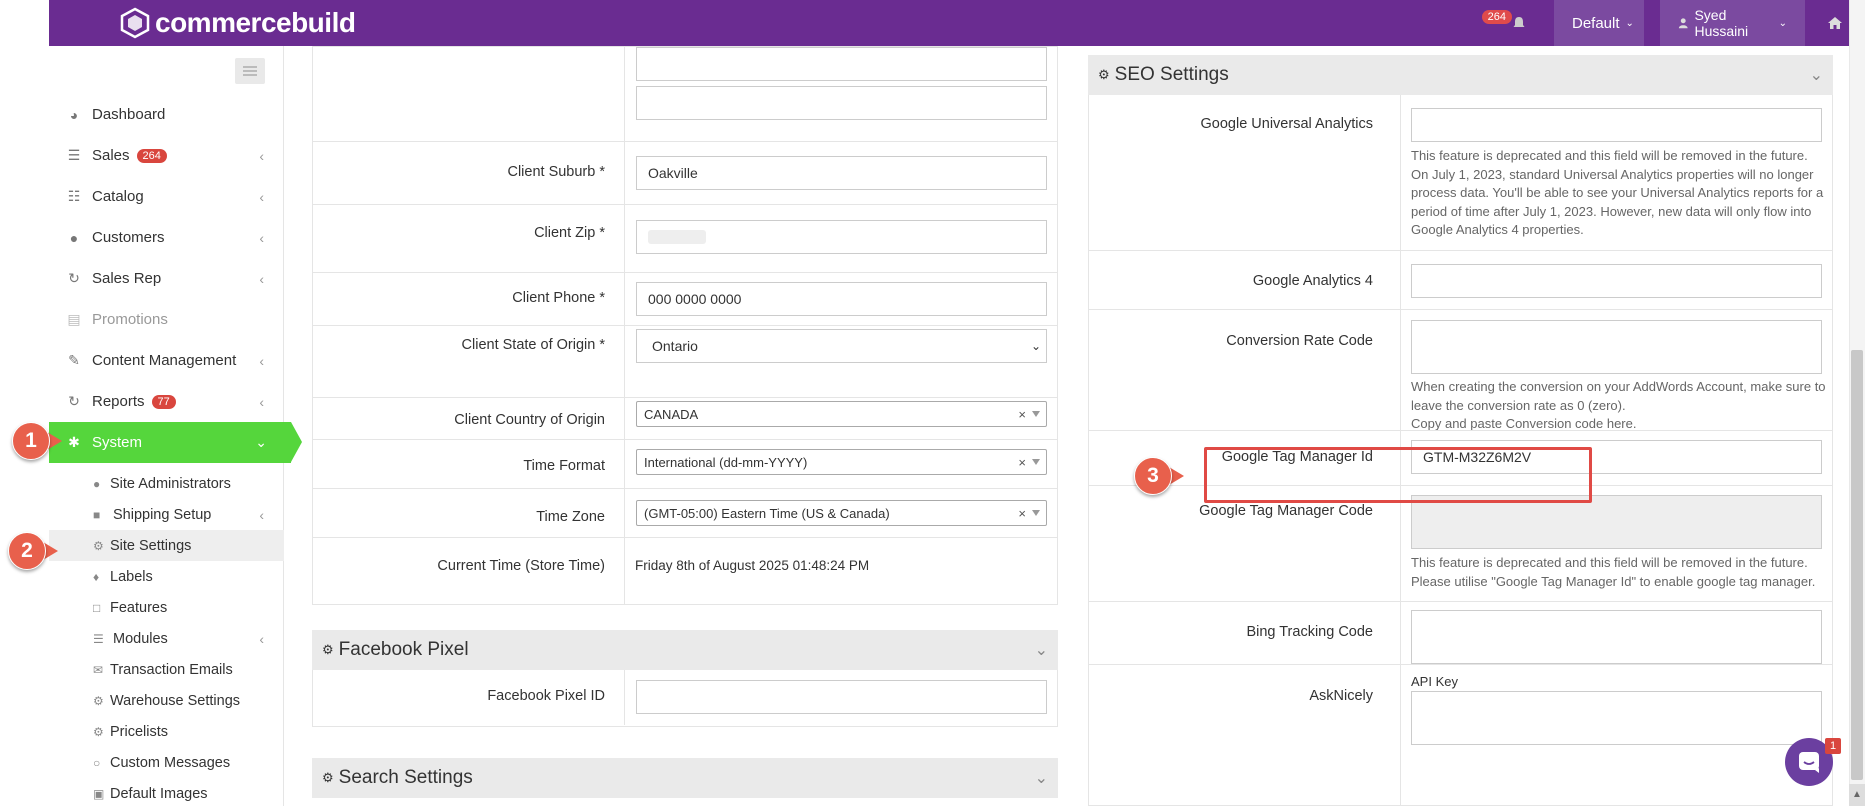  I want to click on time-zone-select: (GMT-05:00) Eastern Time (US & Canada) ×, so click(841, 513).